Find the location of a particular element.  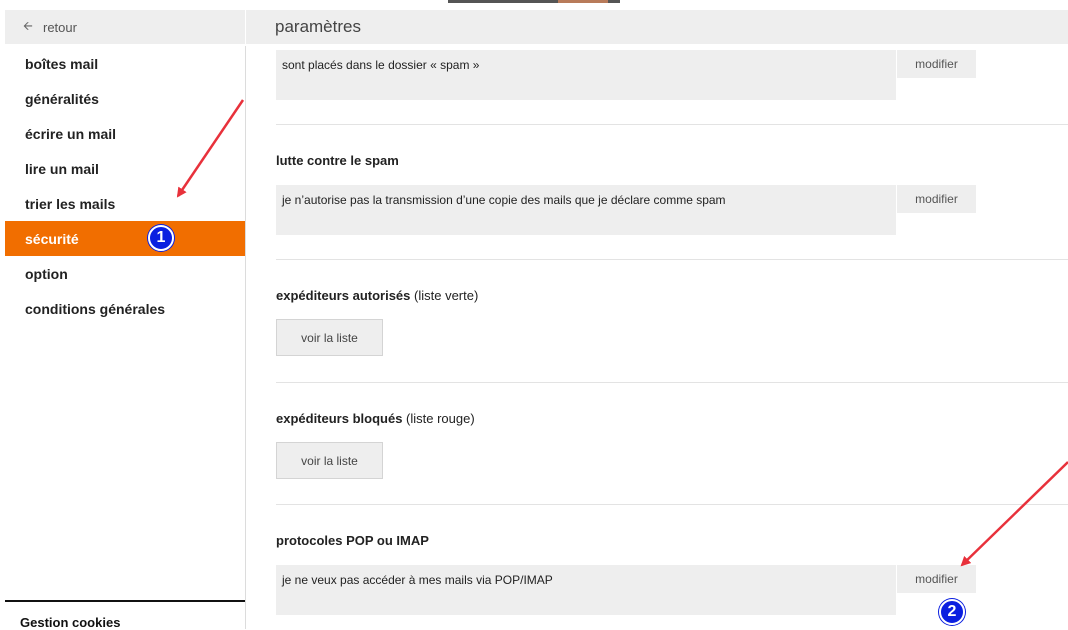

spam-folder-value: sont placés dans le dossier « spam » is located at coordinates (586, 75).